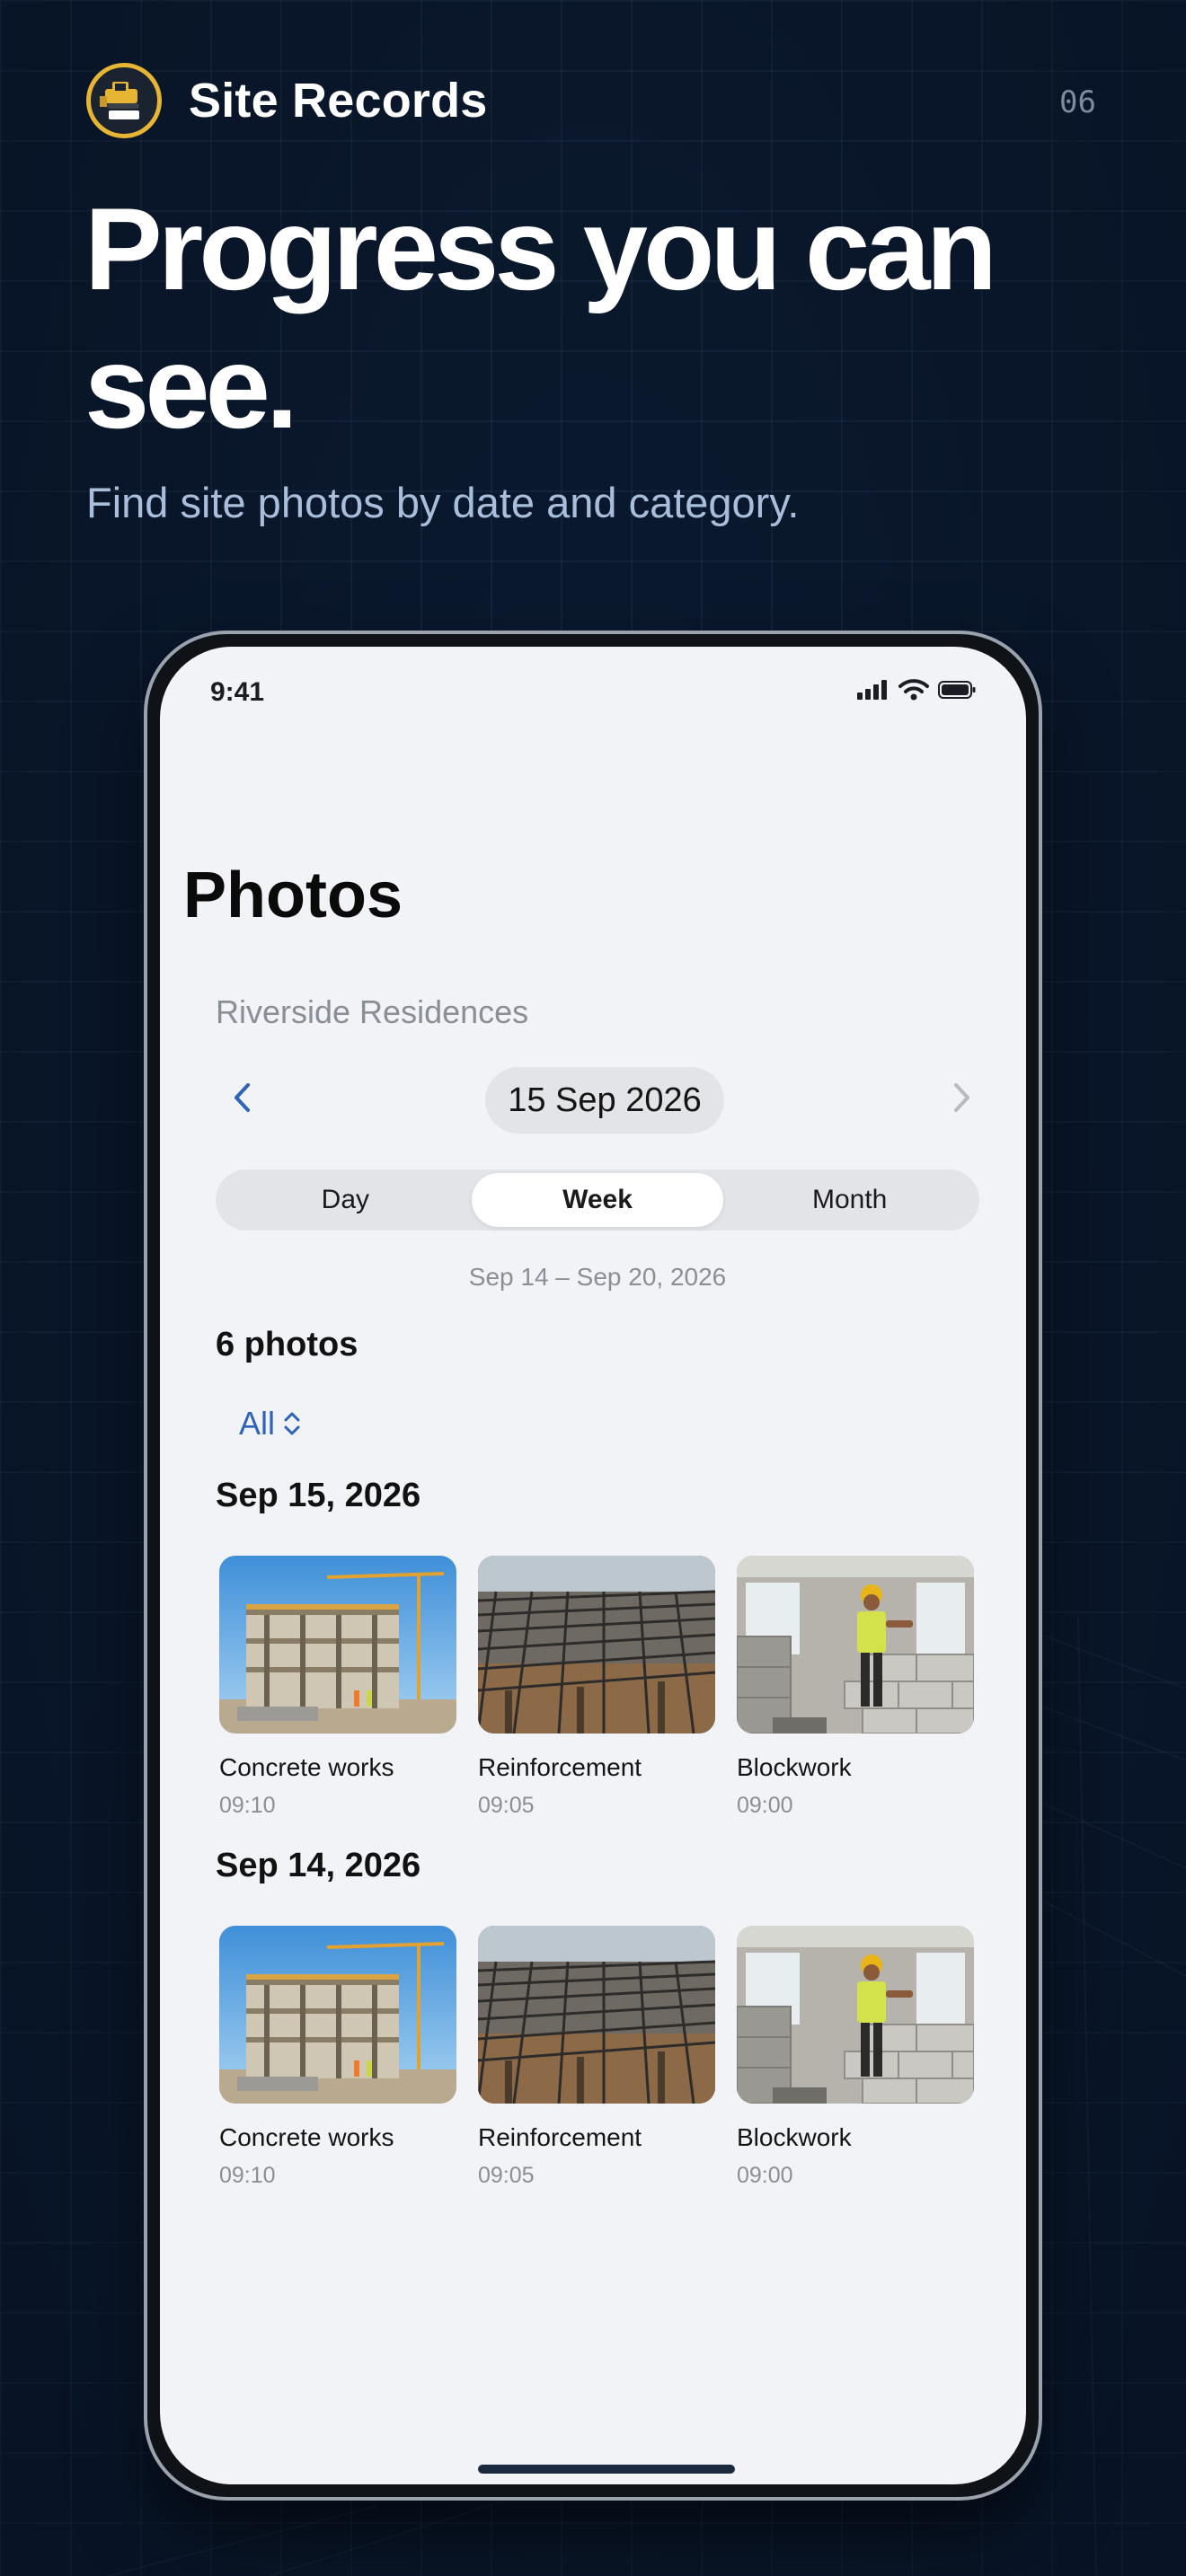 This screenshot has height=2576, width=1186. I want to click on segment-day: Day, so click(345, 1200).